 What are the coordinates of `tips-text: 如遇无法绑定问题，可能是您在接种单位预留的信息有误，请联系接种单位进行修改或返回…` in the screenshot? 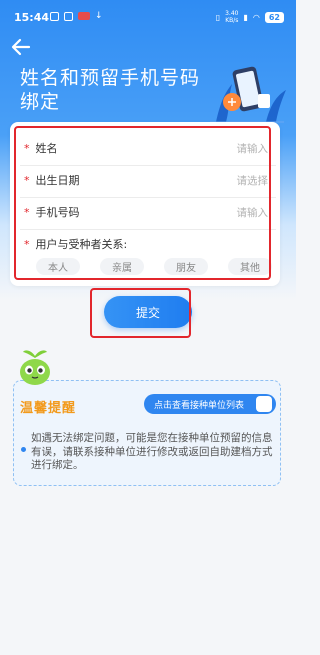 It's located at (152, 451).